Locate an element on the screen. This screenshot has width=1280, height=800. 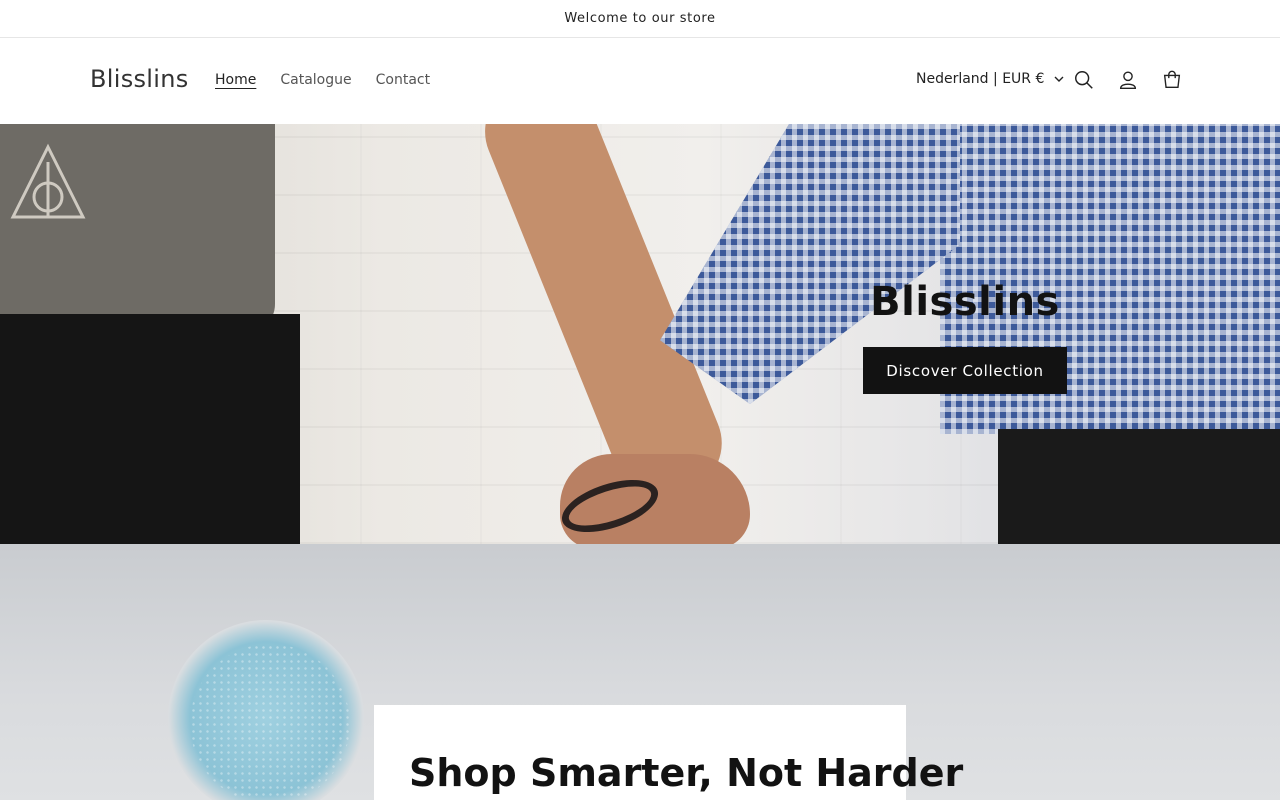
hero-image-left-bottom is located at coordinates (150, 429).